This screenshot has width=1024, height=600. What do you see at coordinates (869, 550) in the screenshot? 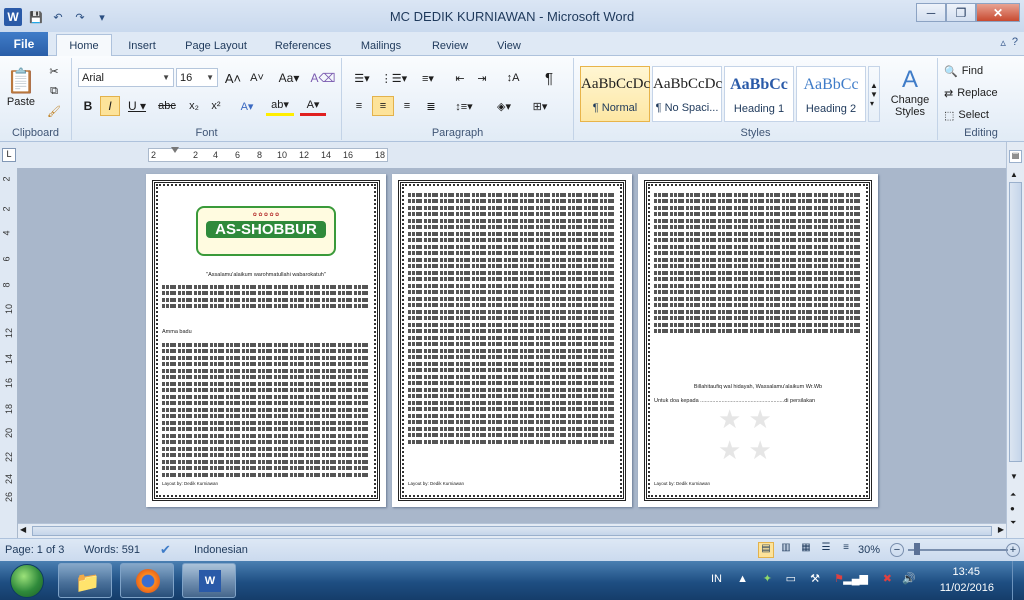
I see `zoom-level: 30%` at bounding box center [869, 550].